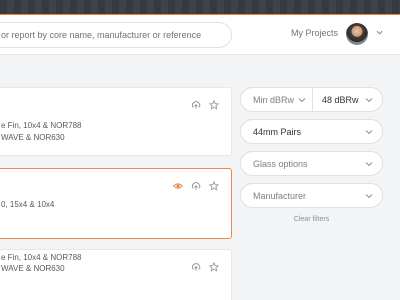  Describe the element at coordinates (314, 33) in the screenshot. I see `my-projects-link: My Projects` at that location.